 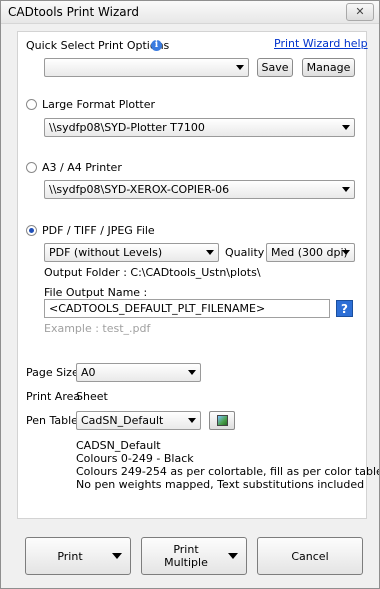 What do you see at coordinates (139, 189) in the screenshot?
I see `a3a4-printer-value: \\sydfp08\SYD-XEROX-COPIER-06` at bounding box center [139, 189].